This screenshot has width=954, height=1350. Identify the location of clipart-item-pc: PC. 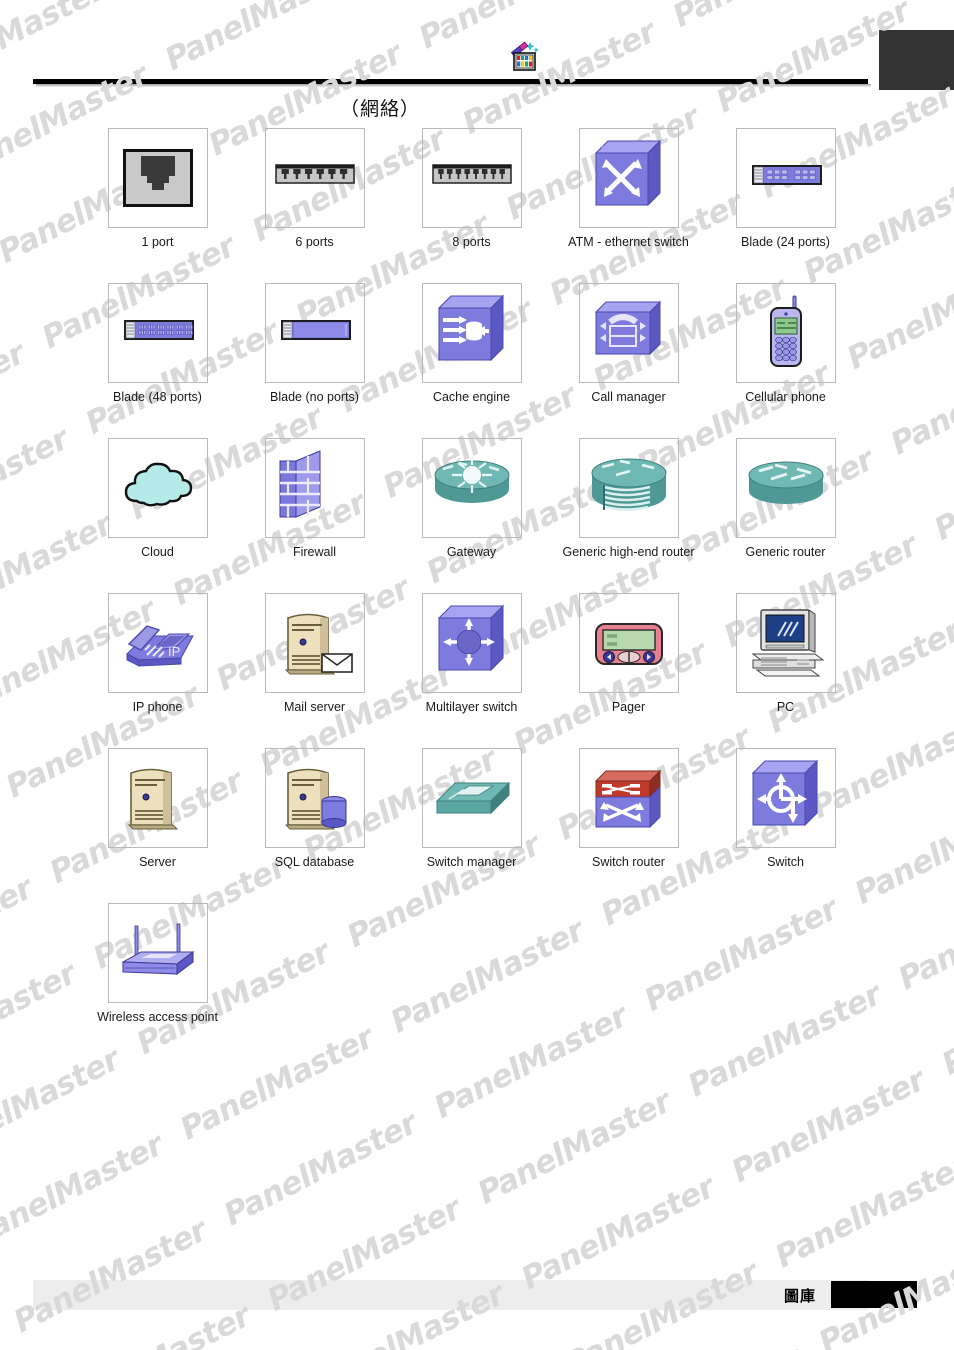
(785, 670).